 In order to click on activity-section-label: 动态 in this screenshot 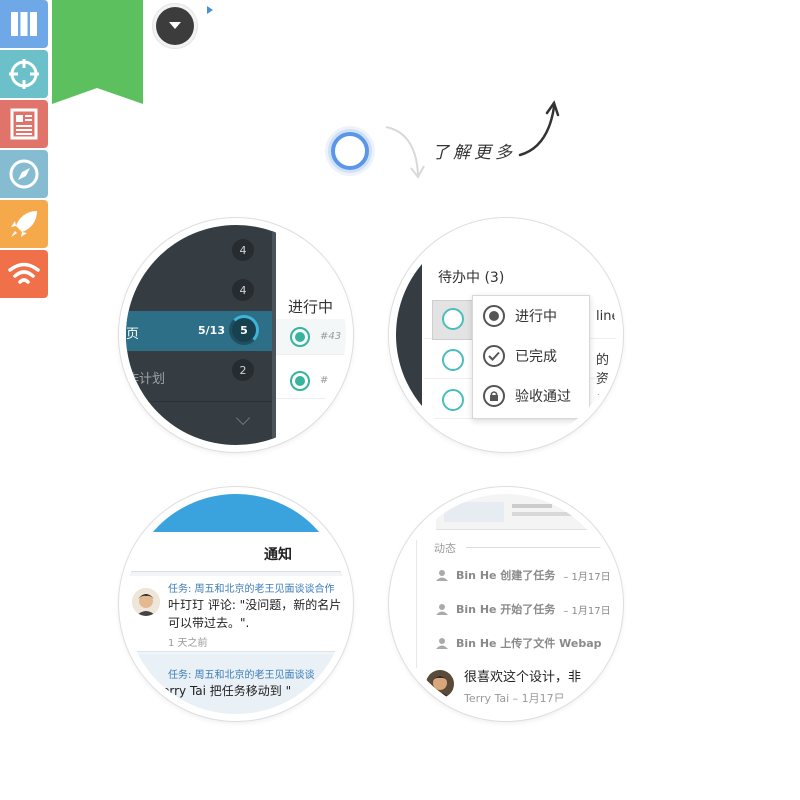, I will do `click(445, 548)`.